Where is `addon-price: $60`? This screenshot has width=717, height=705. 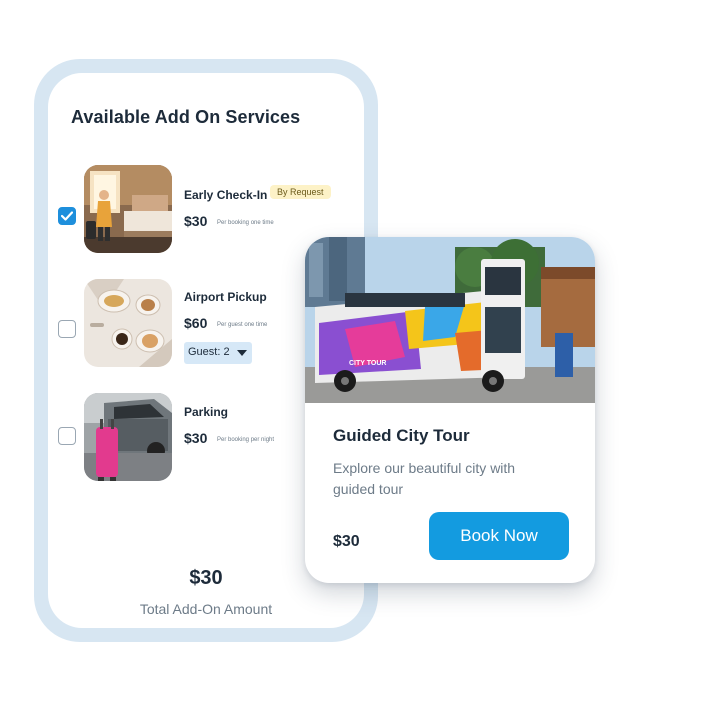
addon-price: $60 is located at coordinates (196, 323).